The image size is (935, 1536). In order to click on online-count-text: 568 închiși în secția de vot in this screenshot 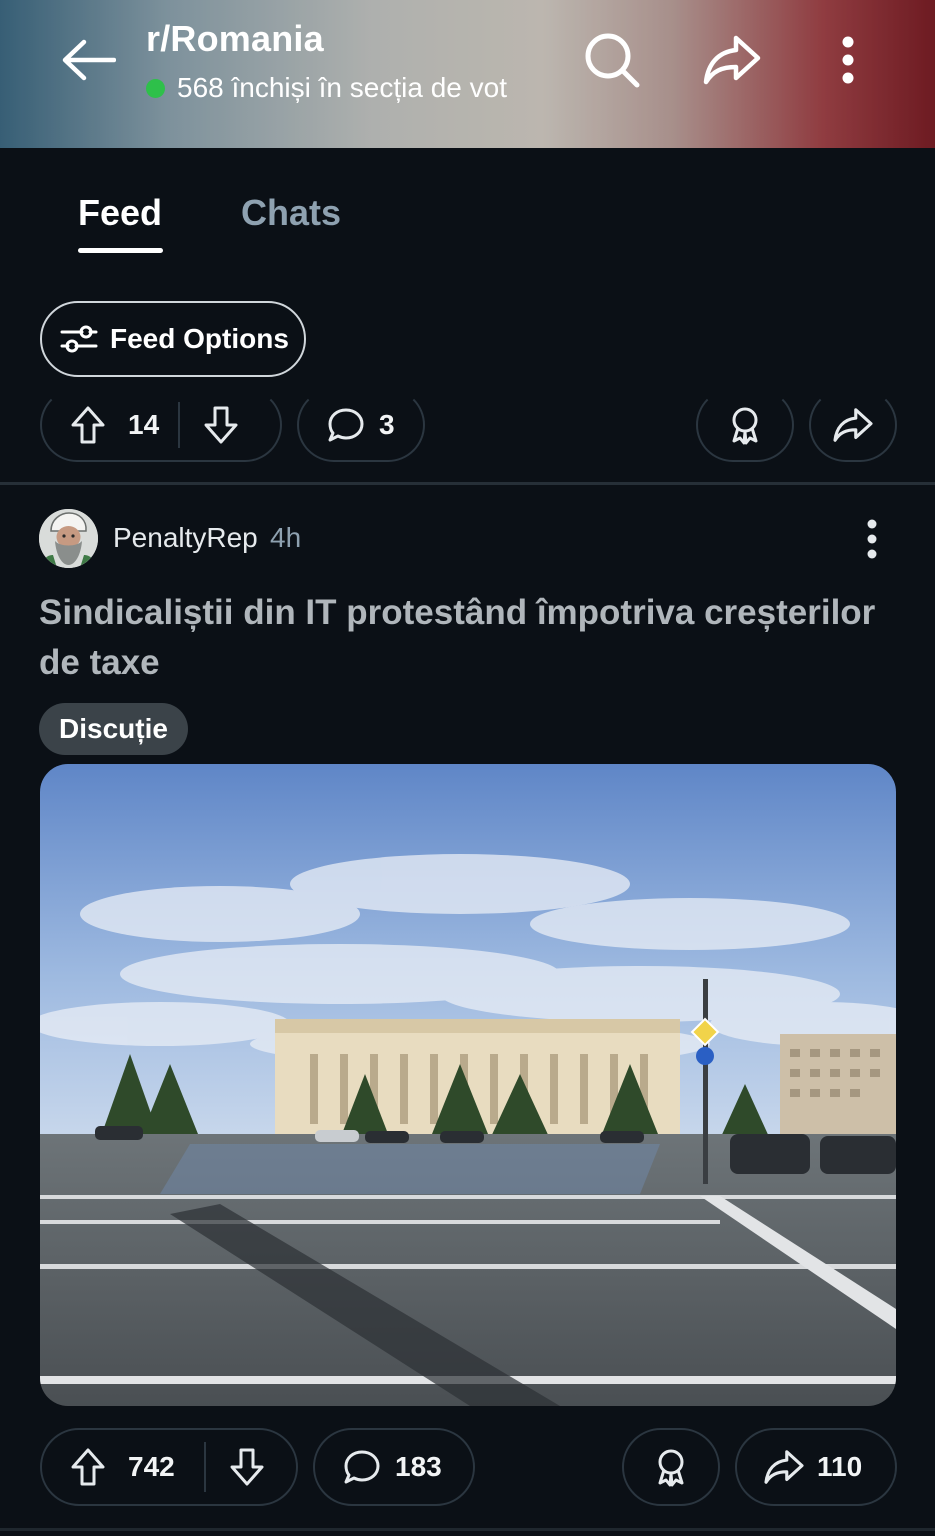, I will do `click(342, 87)`.